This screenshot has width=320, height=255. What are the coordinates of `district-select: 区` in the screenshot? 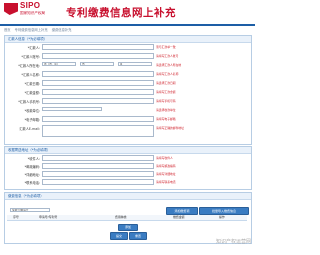 It's located at (135, 64).